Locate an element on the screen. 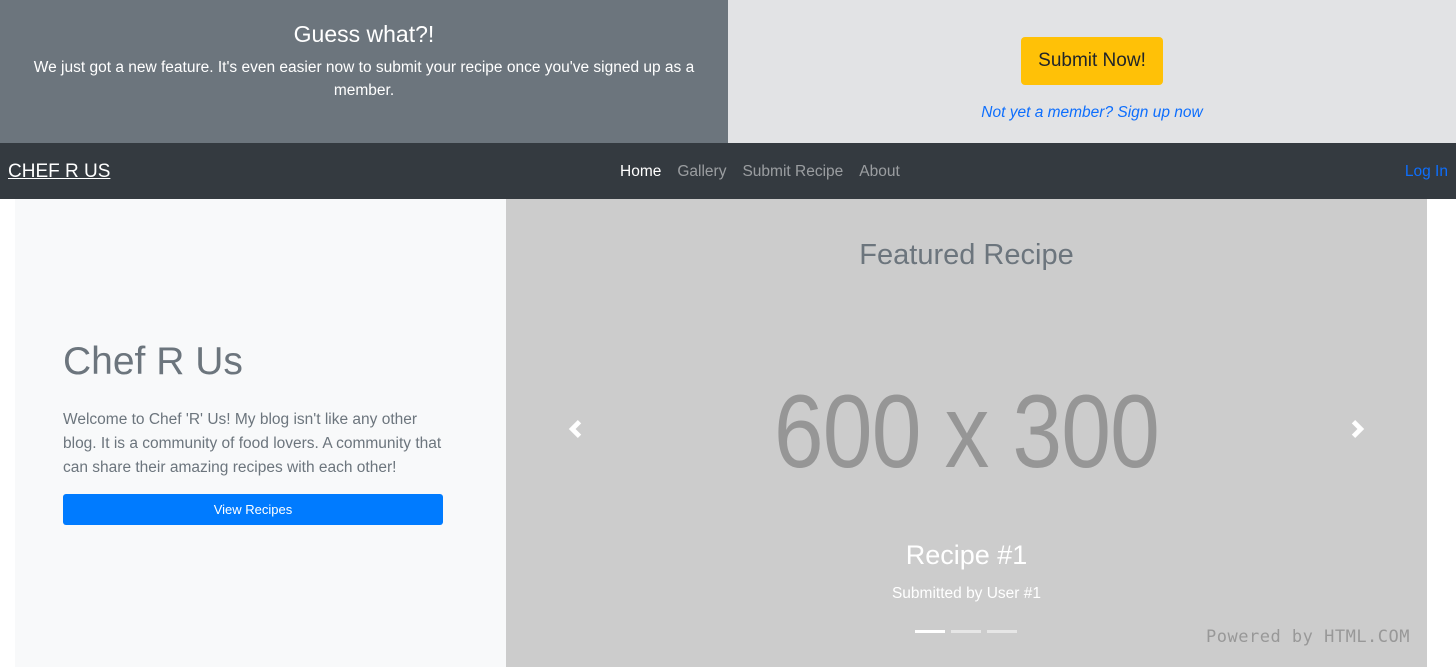 This screenshot has width=1456, height=667. nav-menu: Home Gallery Submit Recipe About is located at coordinates (760, 172).